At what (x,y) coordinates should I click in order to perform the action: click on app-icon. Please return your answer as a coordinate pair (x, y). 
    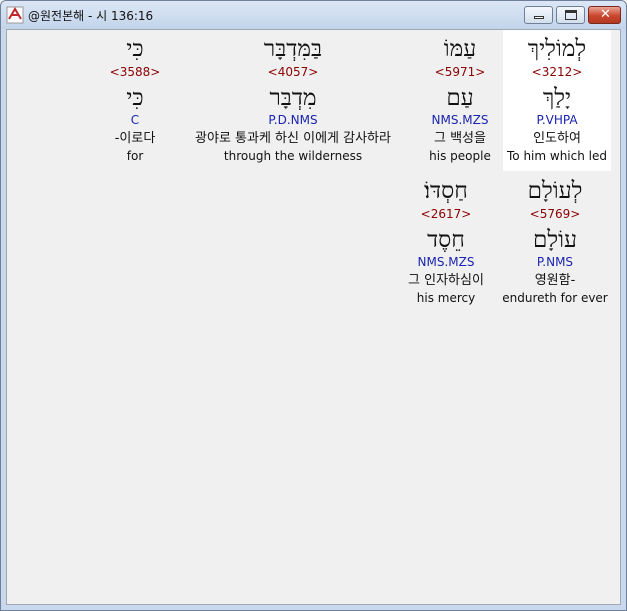
    Looking at the image, I should click on (15, 15).